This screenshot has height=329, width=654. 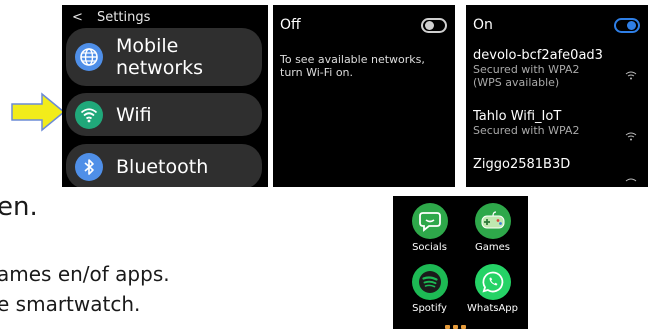 What do you see at coordinates (77, 17) in the screenshot?
I see `back-button: <` at bounding box center [77, 17].